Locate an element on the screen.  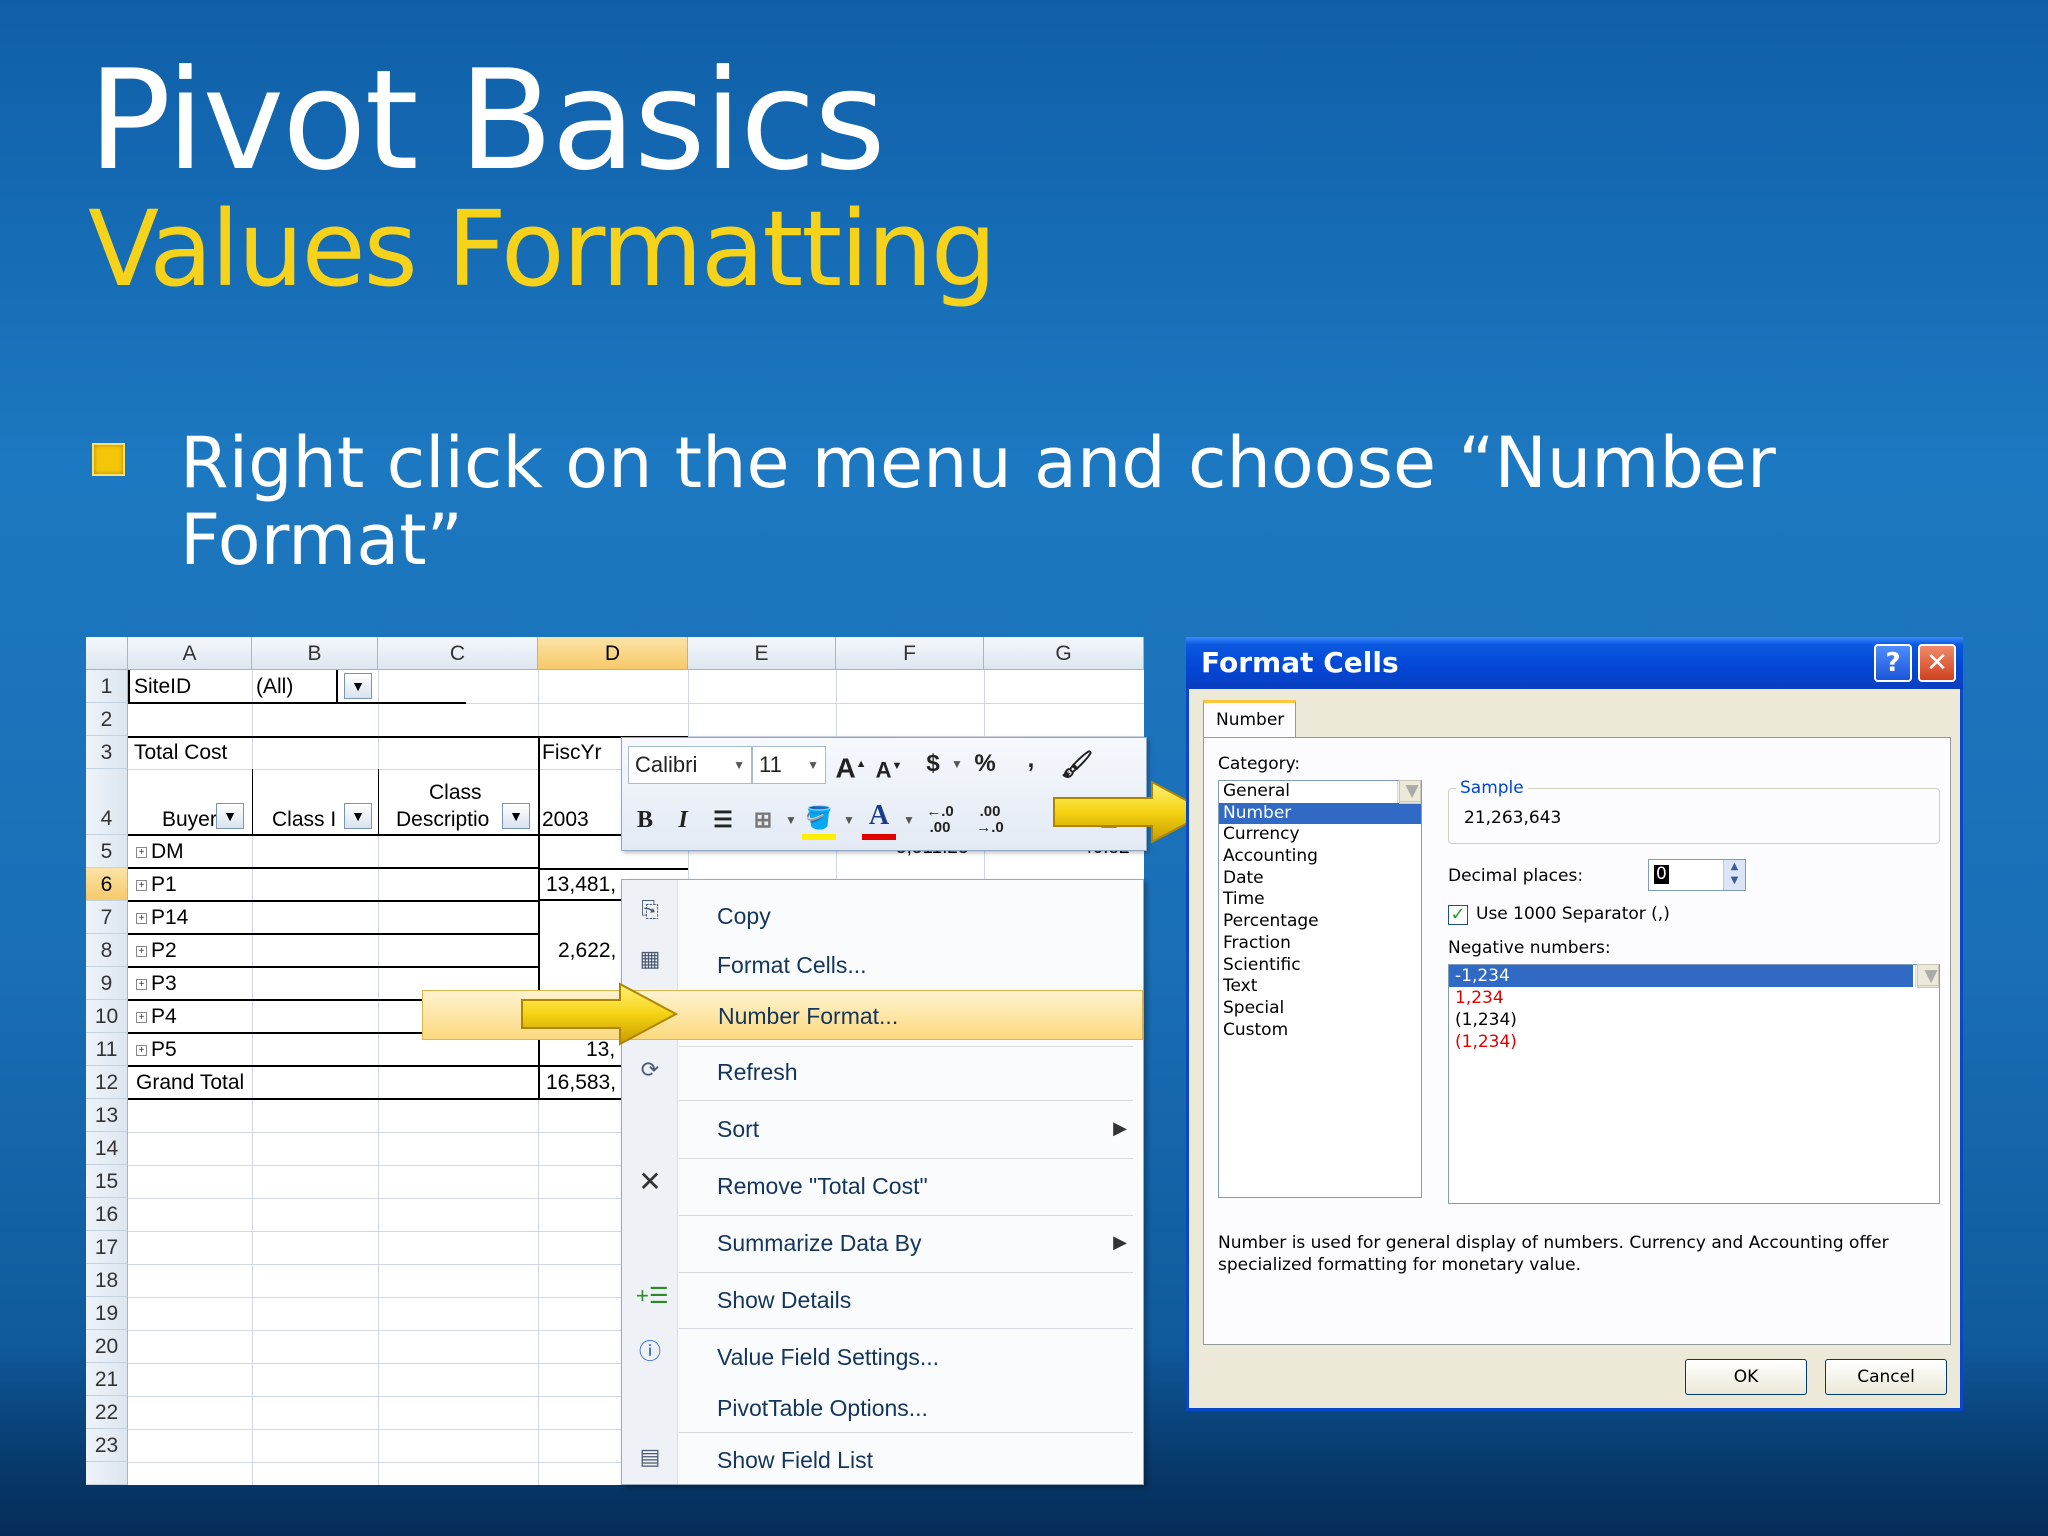
column-header-a: A is located at coordinates (190, 653).